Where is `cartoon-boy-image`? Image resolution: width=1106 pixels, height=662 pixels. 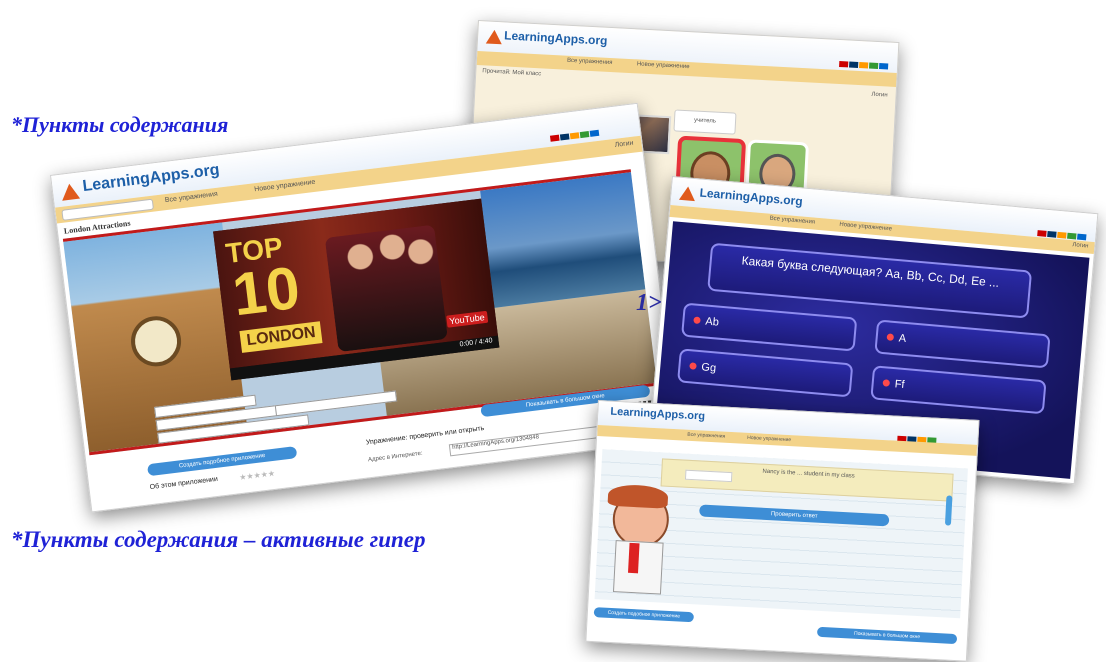
cartoon-boy-image is located at coordinates (637, 543).